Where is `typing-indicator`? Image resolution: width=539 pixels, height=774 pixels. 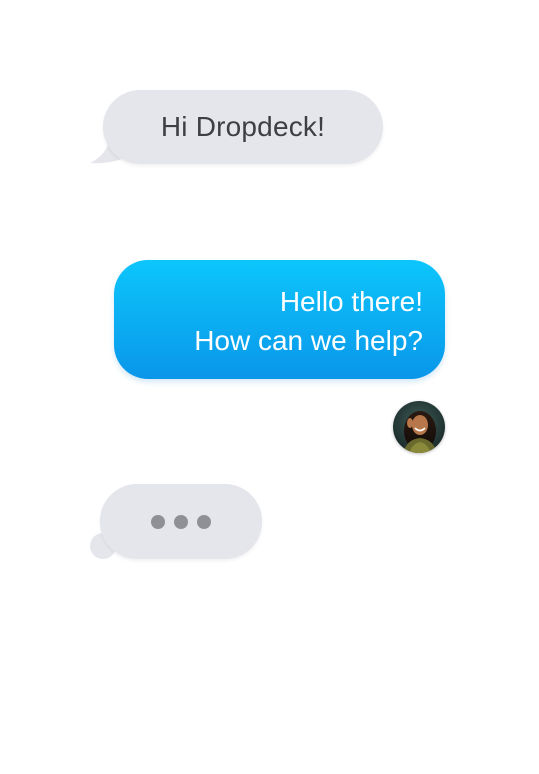
typing-indicator is located at coordinates (181, 521).